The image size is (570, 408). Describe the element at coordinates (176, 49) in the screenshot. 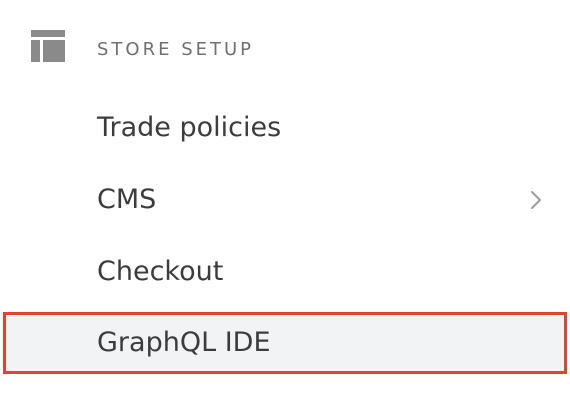

I see `section-title: STORE SETUP` at that location.